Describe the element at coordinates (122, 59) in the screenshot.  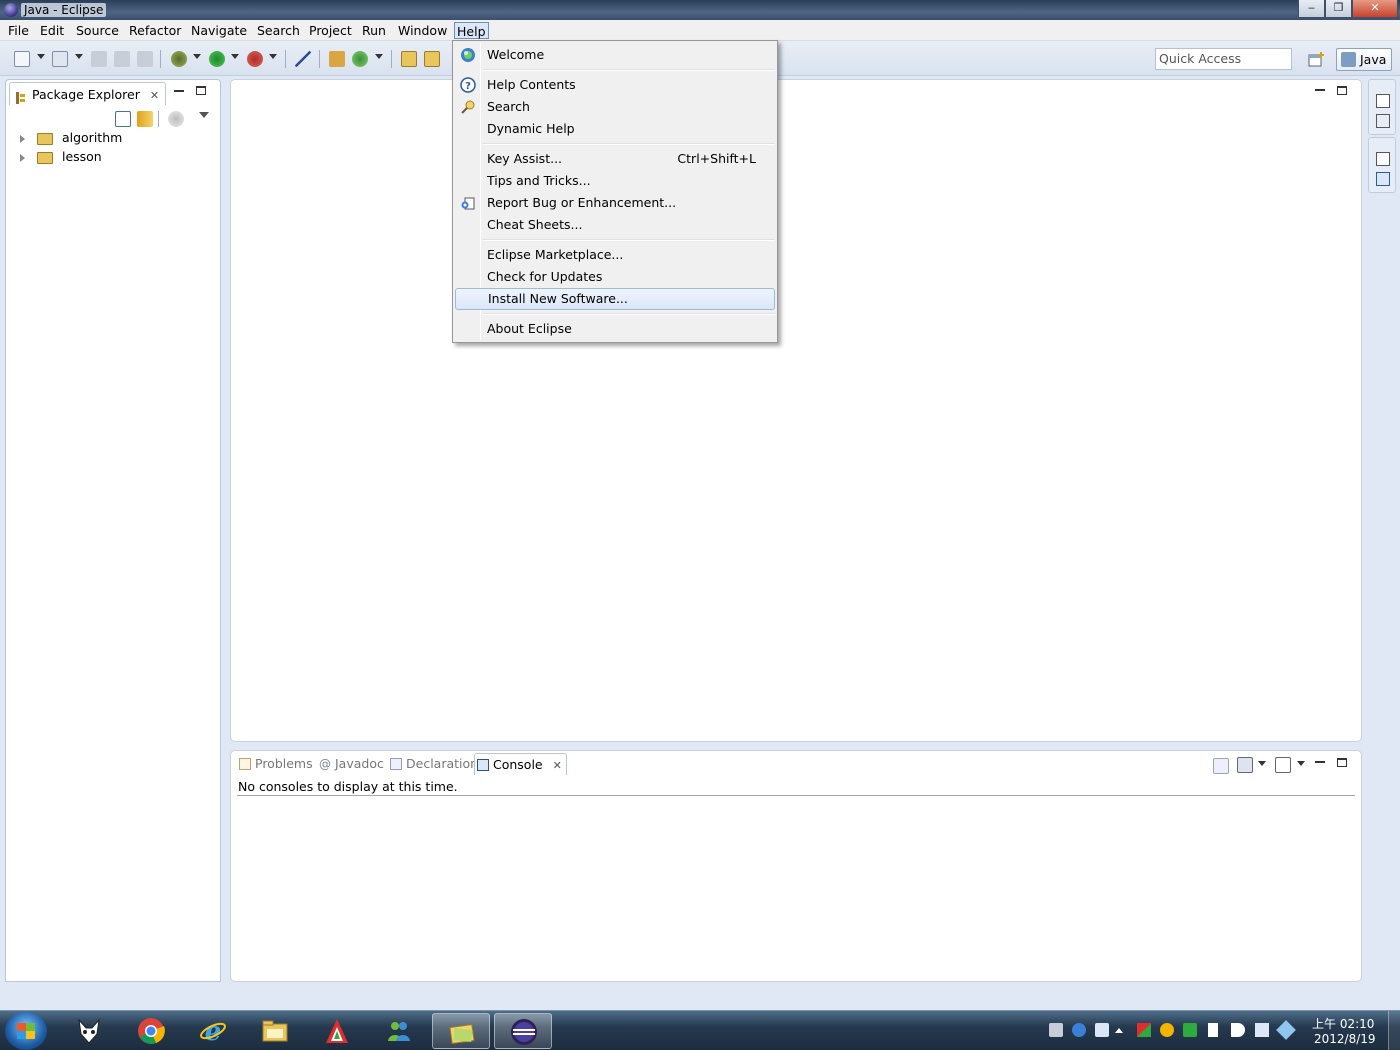
I see `save-all-icon` at that location.